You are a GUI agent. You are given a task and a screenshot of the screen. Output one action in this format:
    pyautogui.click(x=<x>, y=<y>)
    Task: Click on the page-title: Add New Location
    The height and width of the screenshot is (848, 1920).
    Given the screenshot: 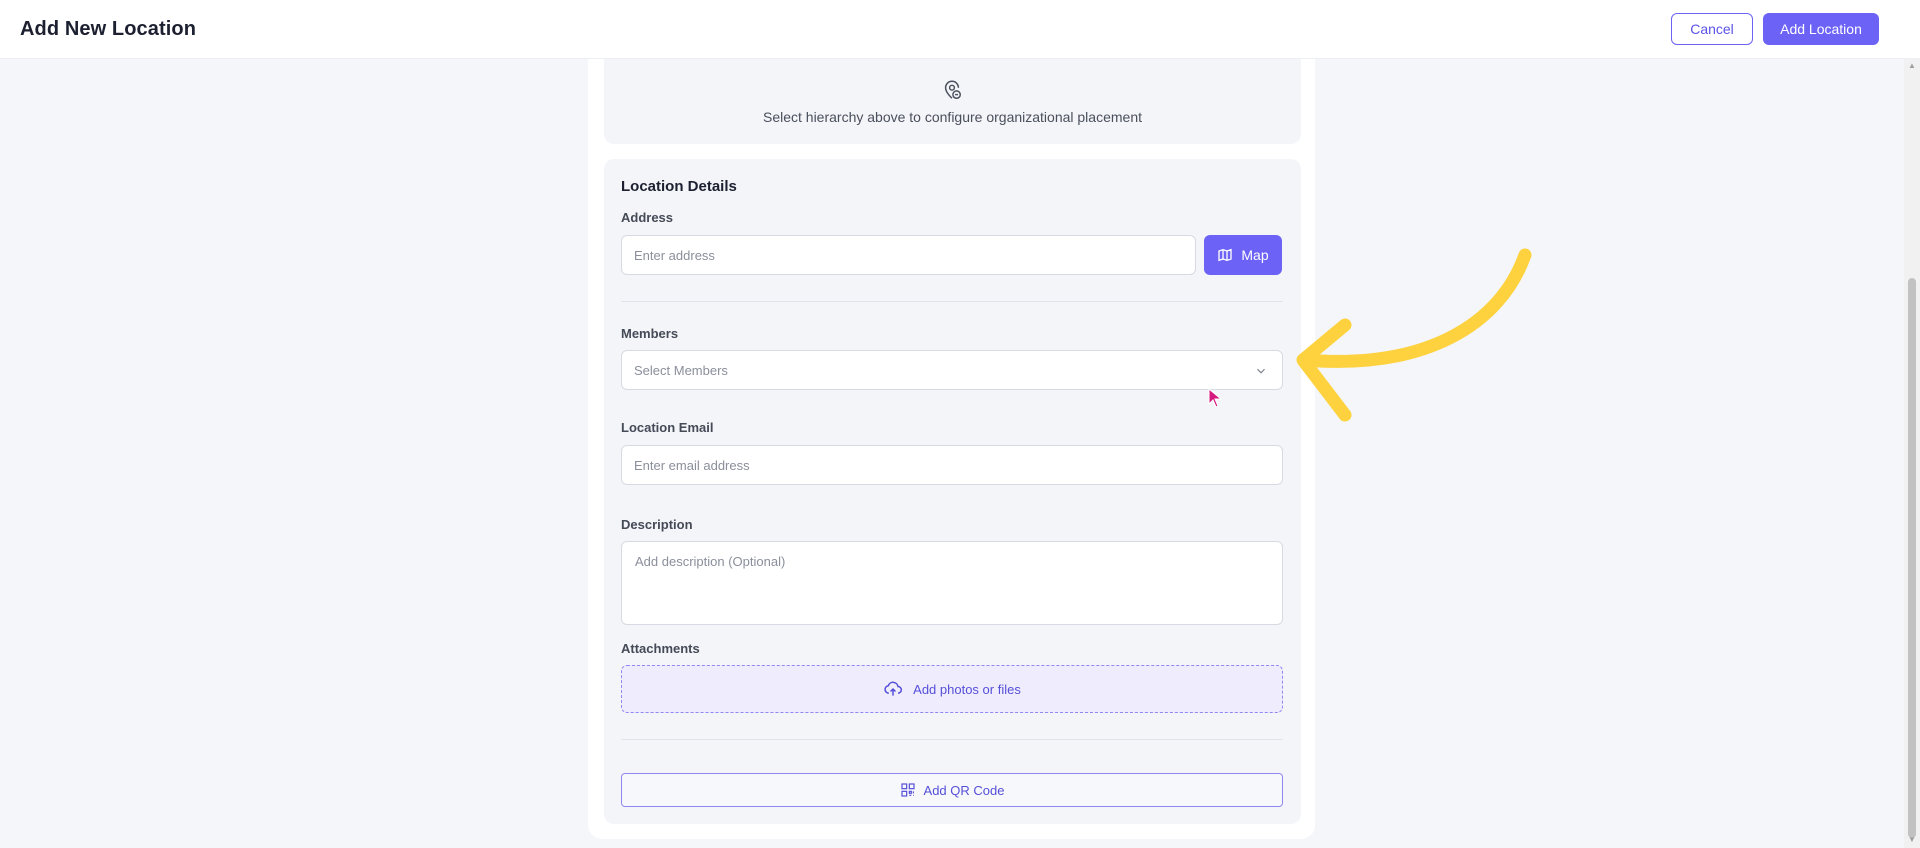 What is the action you would take?
    pyautogui.click(x=108, y=28)
    